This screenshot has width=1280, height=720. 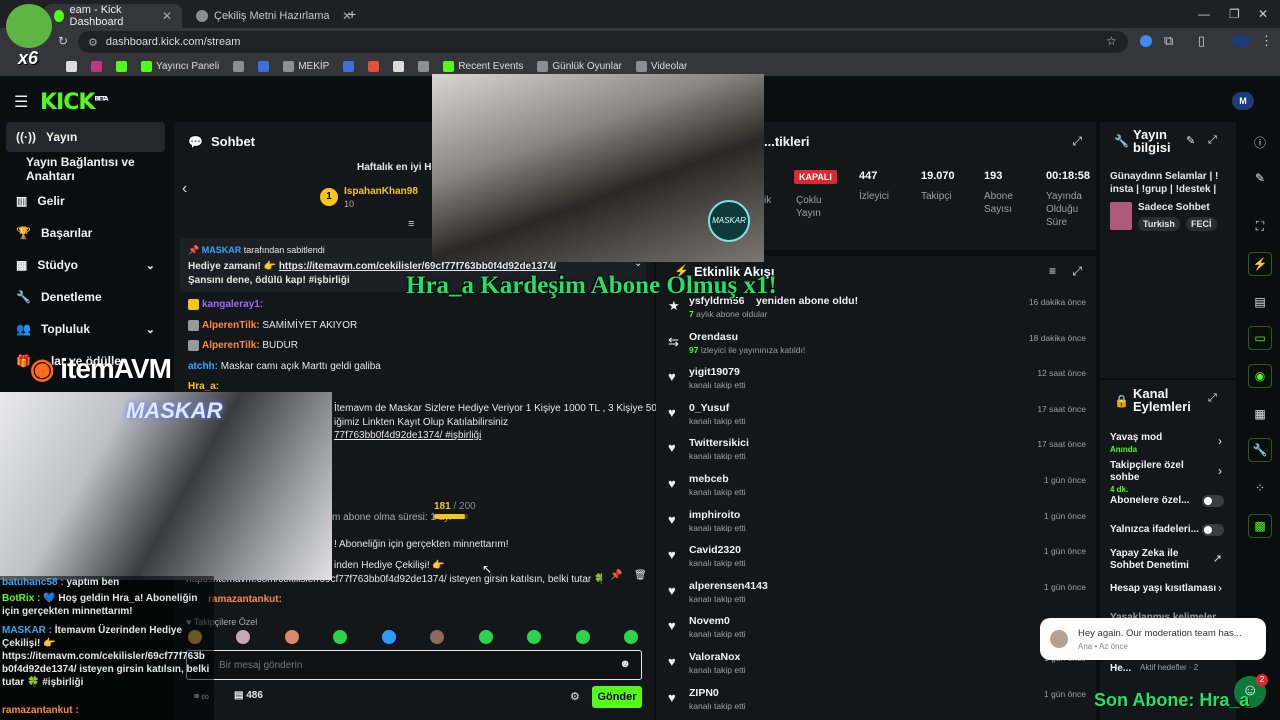 I want to click on activity-item: ♥Novem0kanalı takip etti1 gün önce, so click(x=876, y=630).